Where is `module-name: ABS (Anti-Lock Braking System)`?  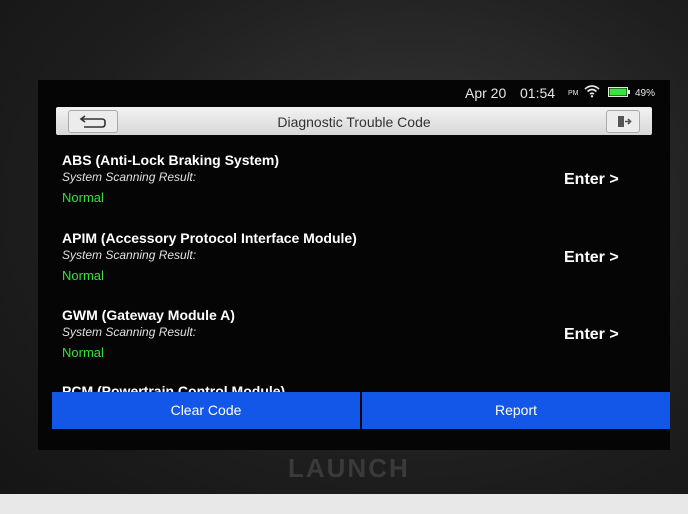
module-name: ABS (Anti-Lock Braking System) is located at coordinates (171, 160).